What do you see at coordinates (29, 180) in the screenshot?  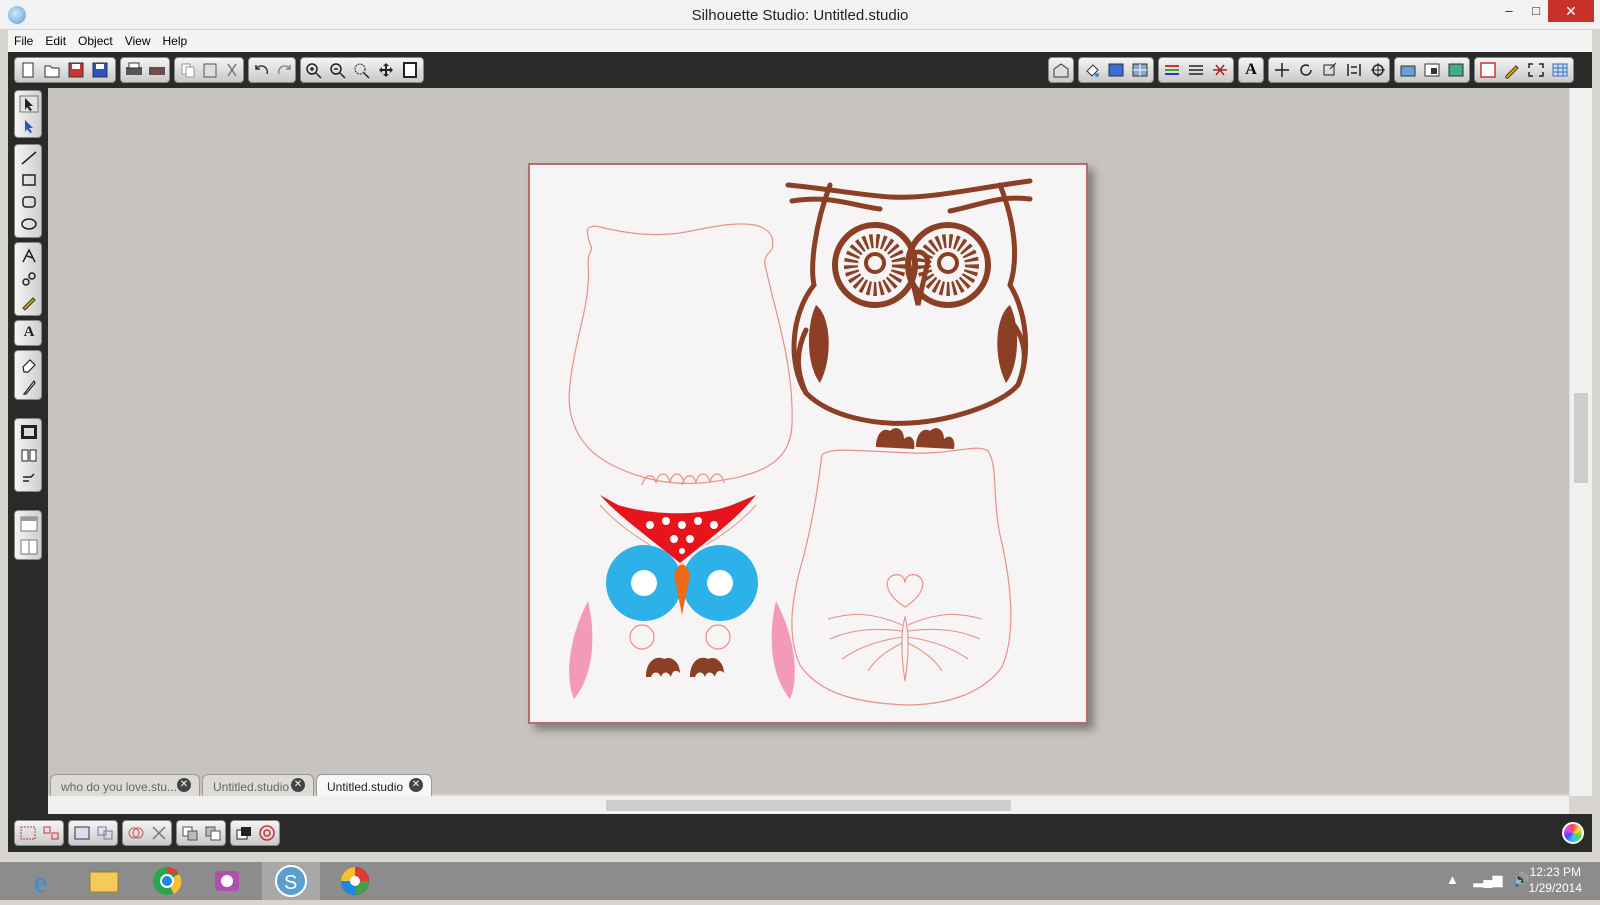 I see `rectangle-icon` at bounding box center [29, 180].